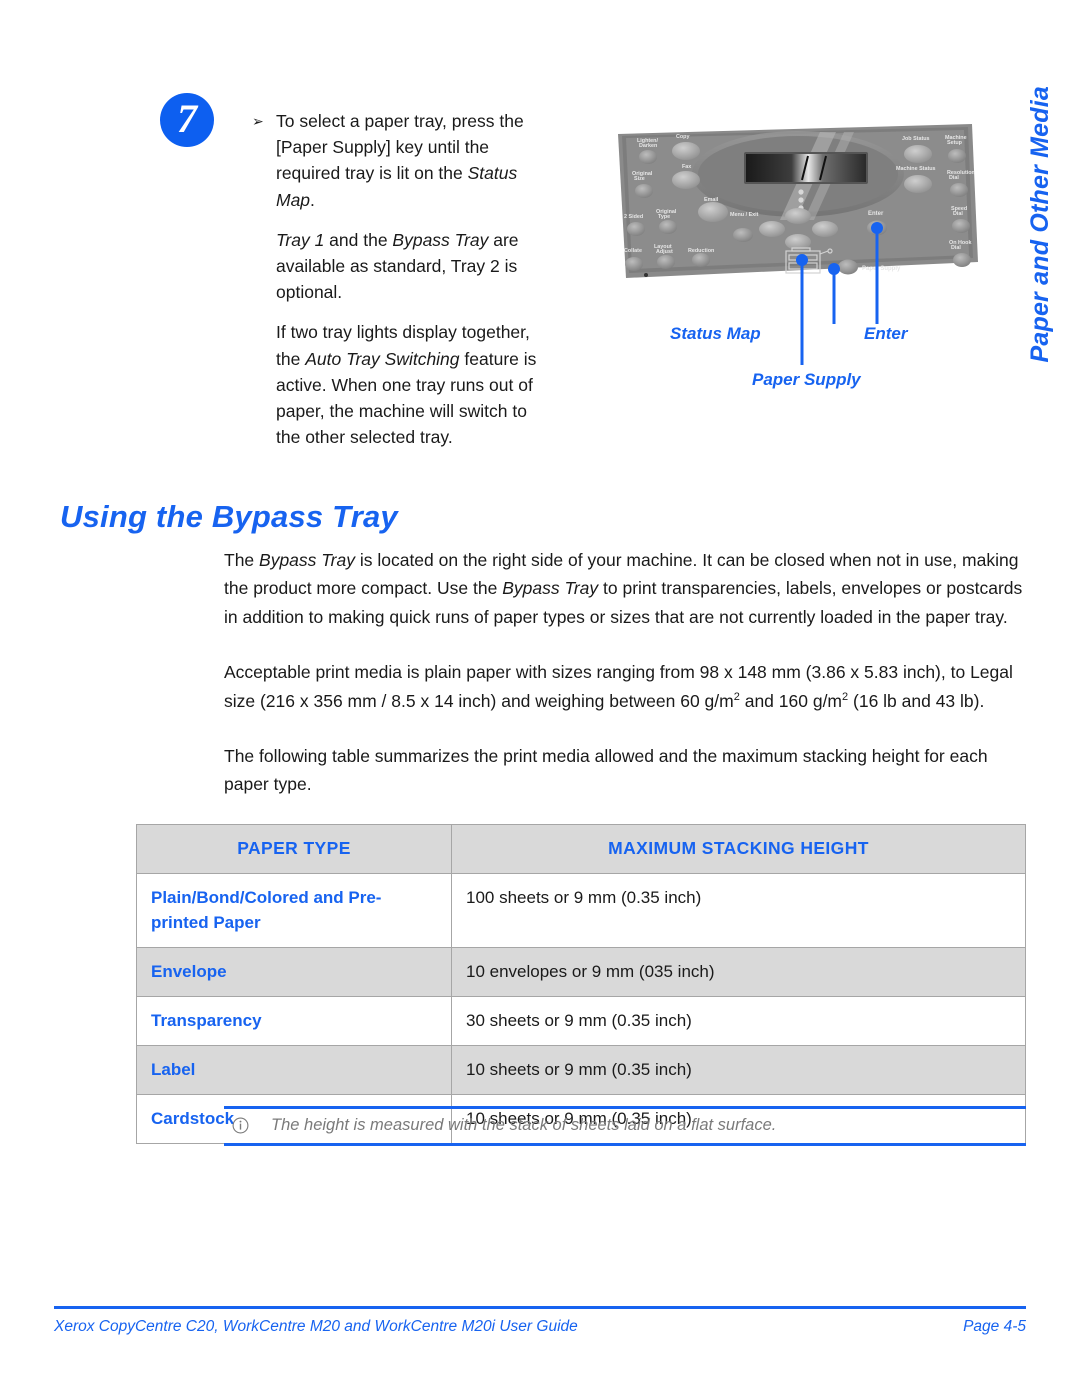 The height and width of the screenshot is (1388, 1080). Describe the element at coordinates (711, 200) in the screenshot. I see `svg-text: Email` at that location.